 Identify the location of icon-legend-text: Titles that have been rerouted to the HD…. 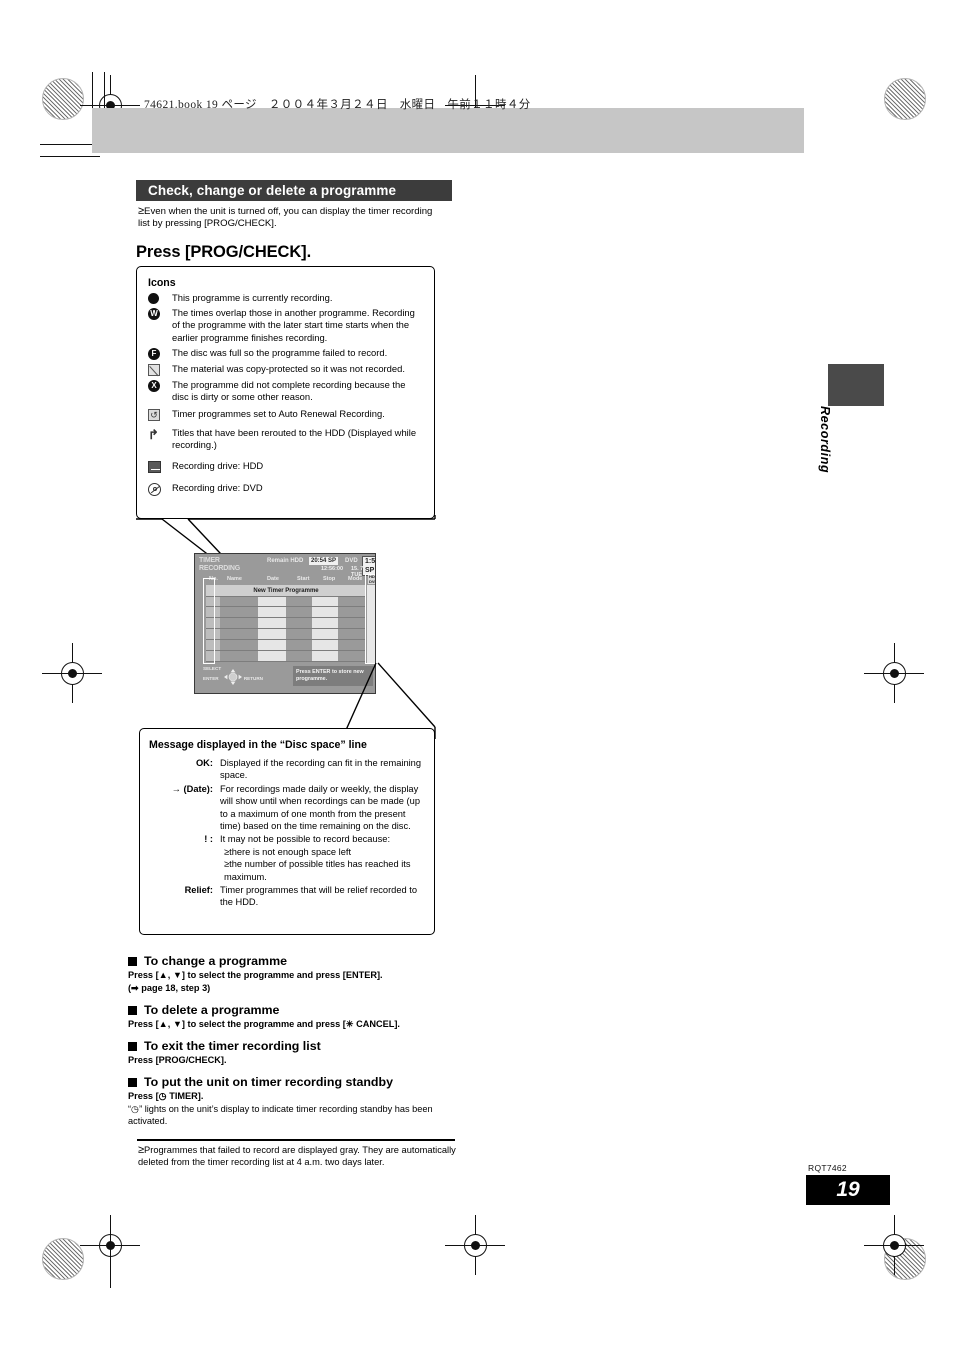
(294, 439).